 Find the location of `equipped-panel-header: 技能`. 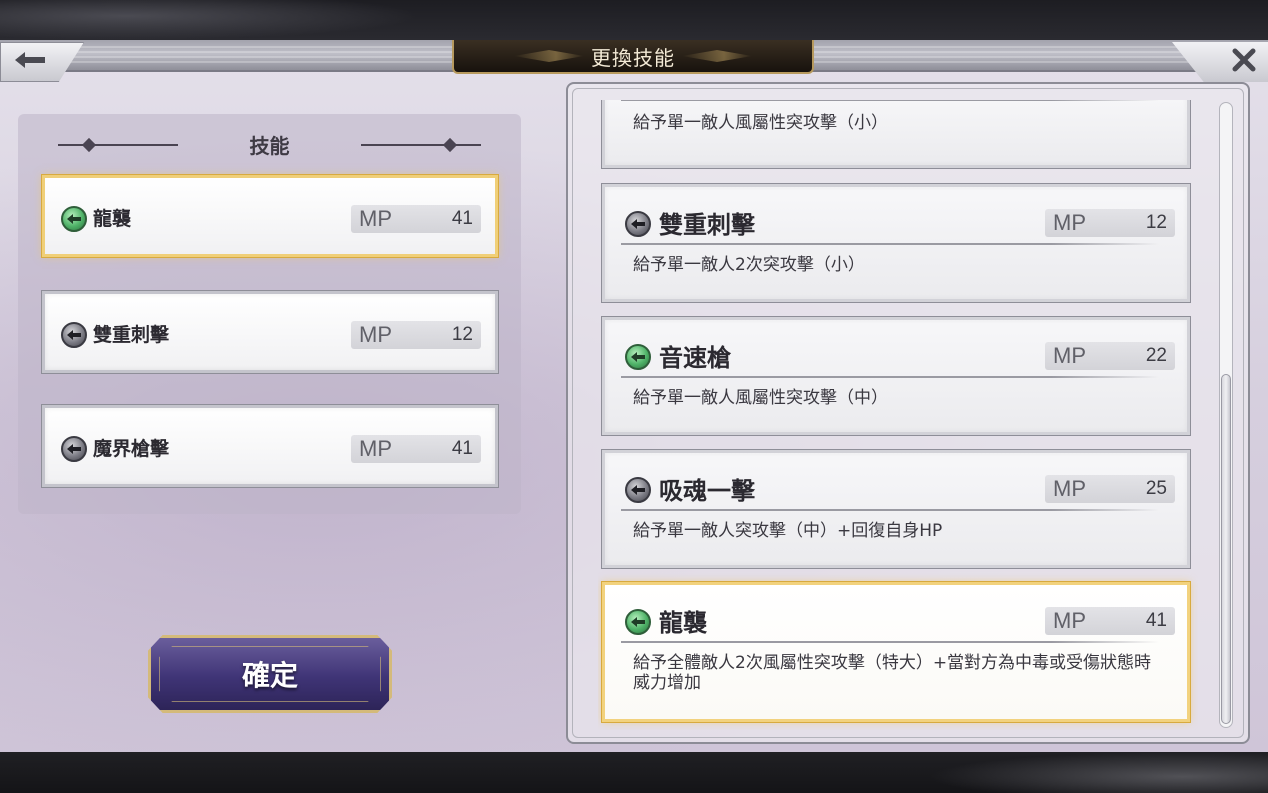

equipped-panel-header: 技能 is located at coordinates (269, 144).